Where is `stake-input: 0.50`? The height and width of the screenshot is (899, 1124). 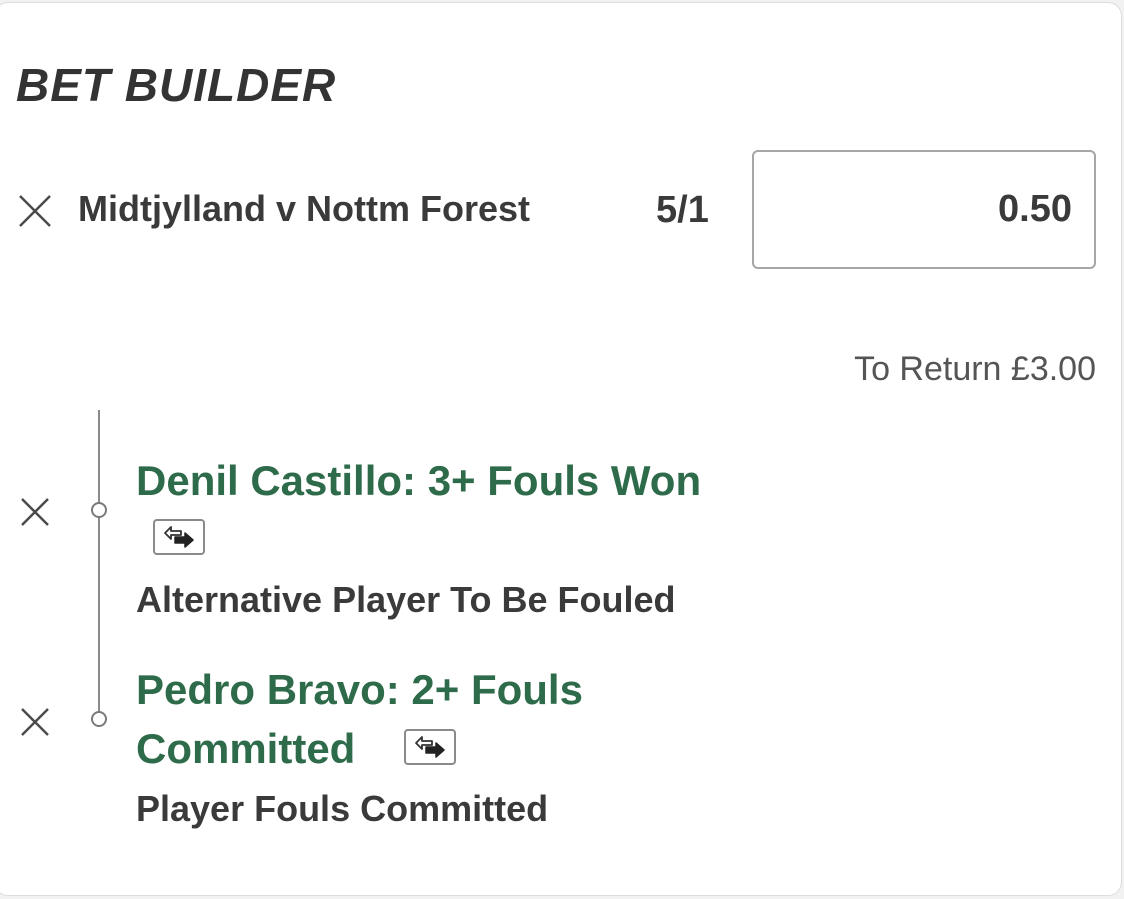 stake-input: 0.50 is located at coordinates (924, 209).